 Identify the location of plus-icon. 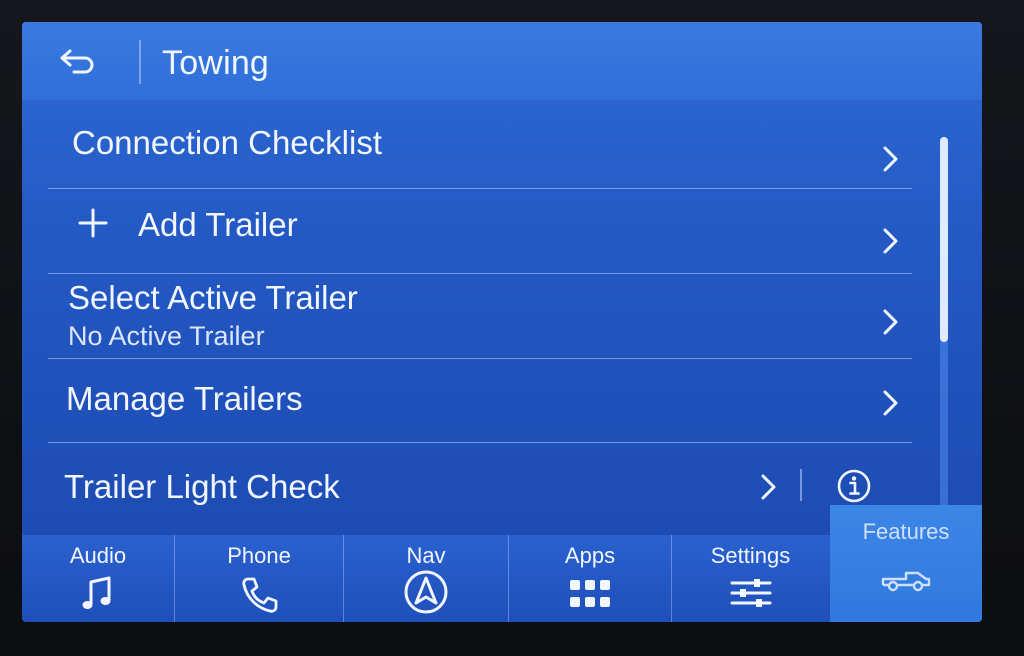
(93, 223).